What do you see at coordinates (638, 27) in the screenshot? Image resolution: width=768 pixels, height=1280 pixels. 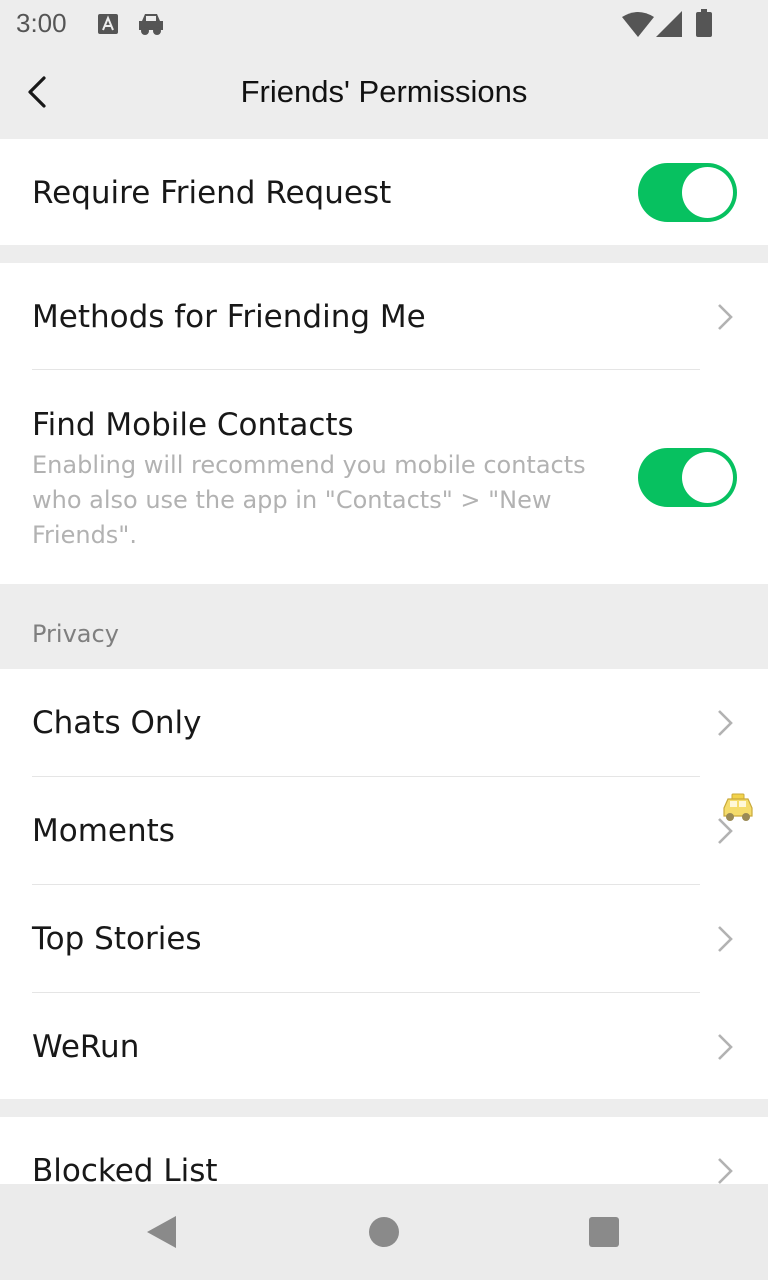 I see `wifi-icon` at bounding box center [638, 27].